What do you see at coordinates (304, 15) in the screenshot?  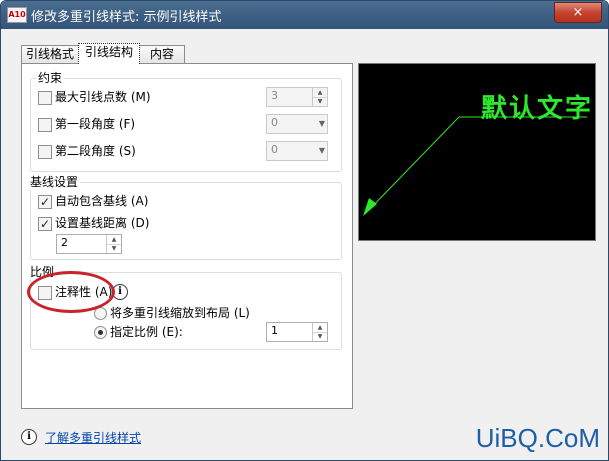 I see `title-bar: A10 修改多重引线样式: 示例引线样式 ×` at bounding box center [304, 15].